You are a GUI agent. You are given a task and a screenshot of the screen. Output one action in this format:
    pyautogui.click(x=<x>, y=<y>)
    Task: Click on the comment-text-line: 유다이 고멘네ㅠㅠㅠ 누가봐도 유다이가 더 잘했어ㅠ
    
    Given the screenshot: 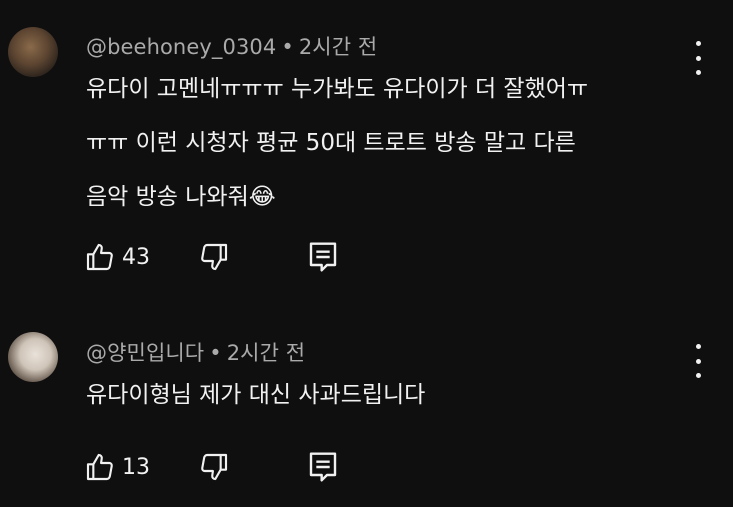 What is the action you would take?
    pyautogui.click(x=337, y=89)
    